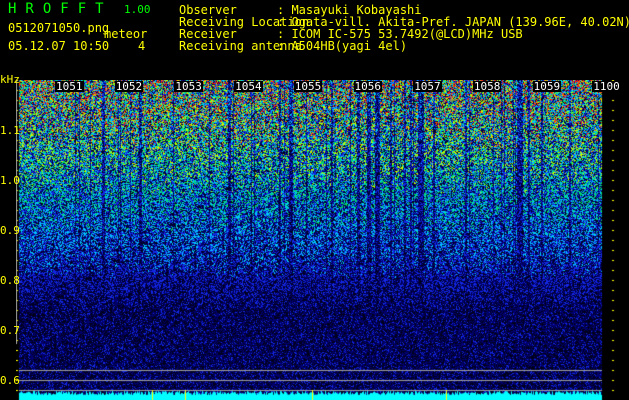  I want to click on app-title: HROFFT, so click(60, 9).